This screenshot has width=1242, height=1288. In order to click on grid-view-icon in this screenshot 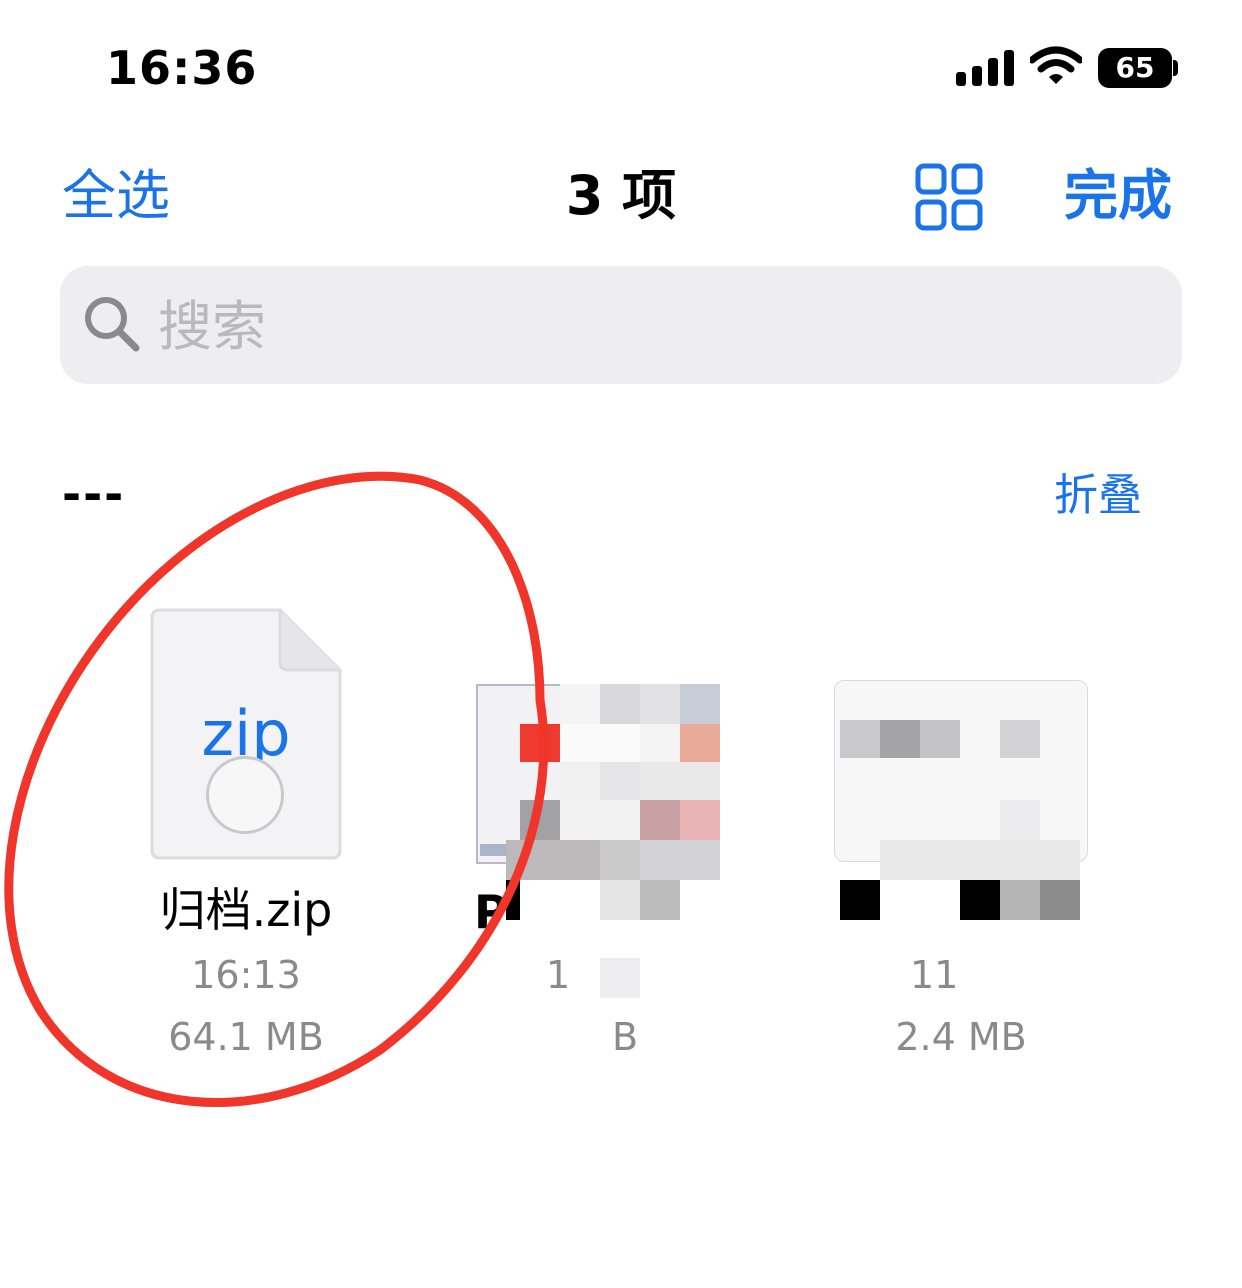, I will do `click(949, 197)`.